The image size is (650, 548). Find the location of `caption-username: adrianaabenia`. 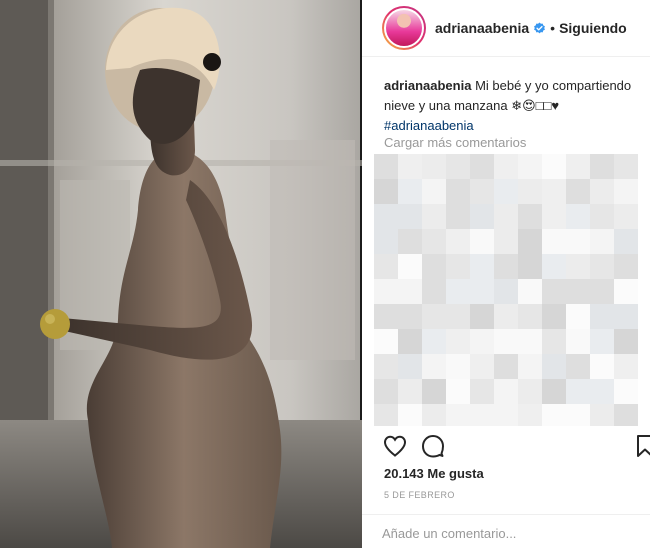

caption-username: adrianaabenia is located at coordinates (427, 85).